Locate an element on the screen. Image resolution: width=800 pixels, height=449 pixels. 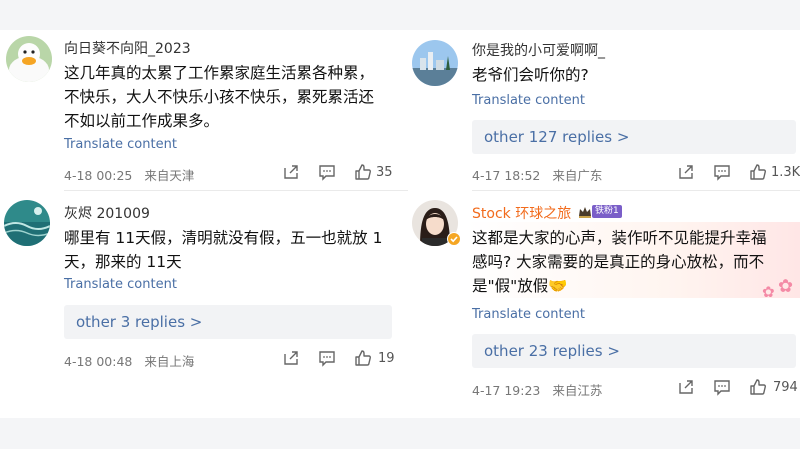
avatar-duck is located at coordinates (29, 59).